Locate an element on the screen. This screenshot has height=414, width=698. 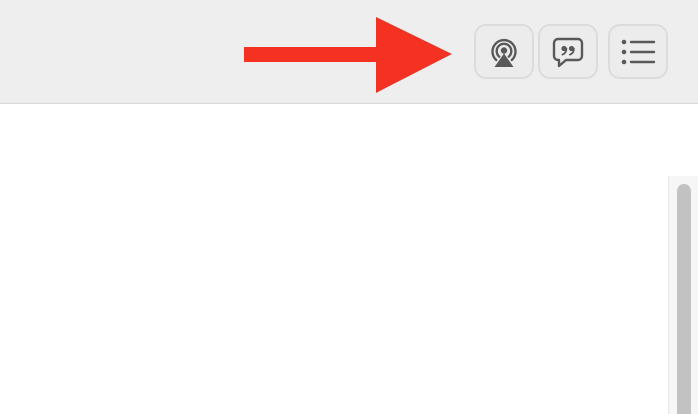
speech-bubble-quote-icon is located at coordinates (568, 52).